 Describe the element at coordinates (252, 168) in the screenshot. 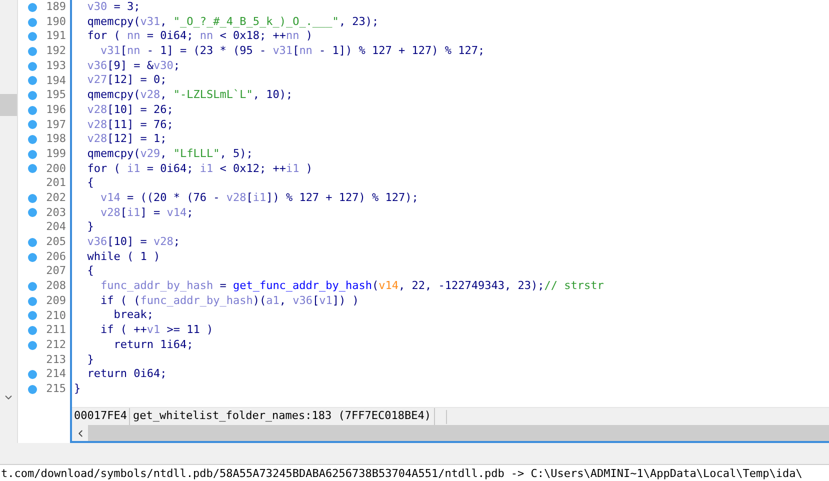

I see `code-text: < 0x12; ++` at that location.